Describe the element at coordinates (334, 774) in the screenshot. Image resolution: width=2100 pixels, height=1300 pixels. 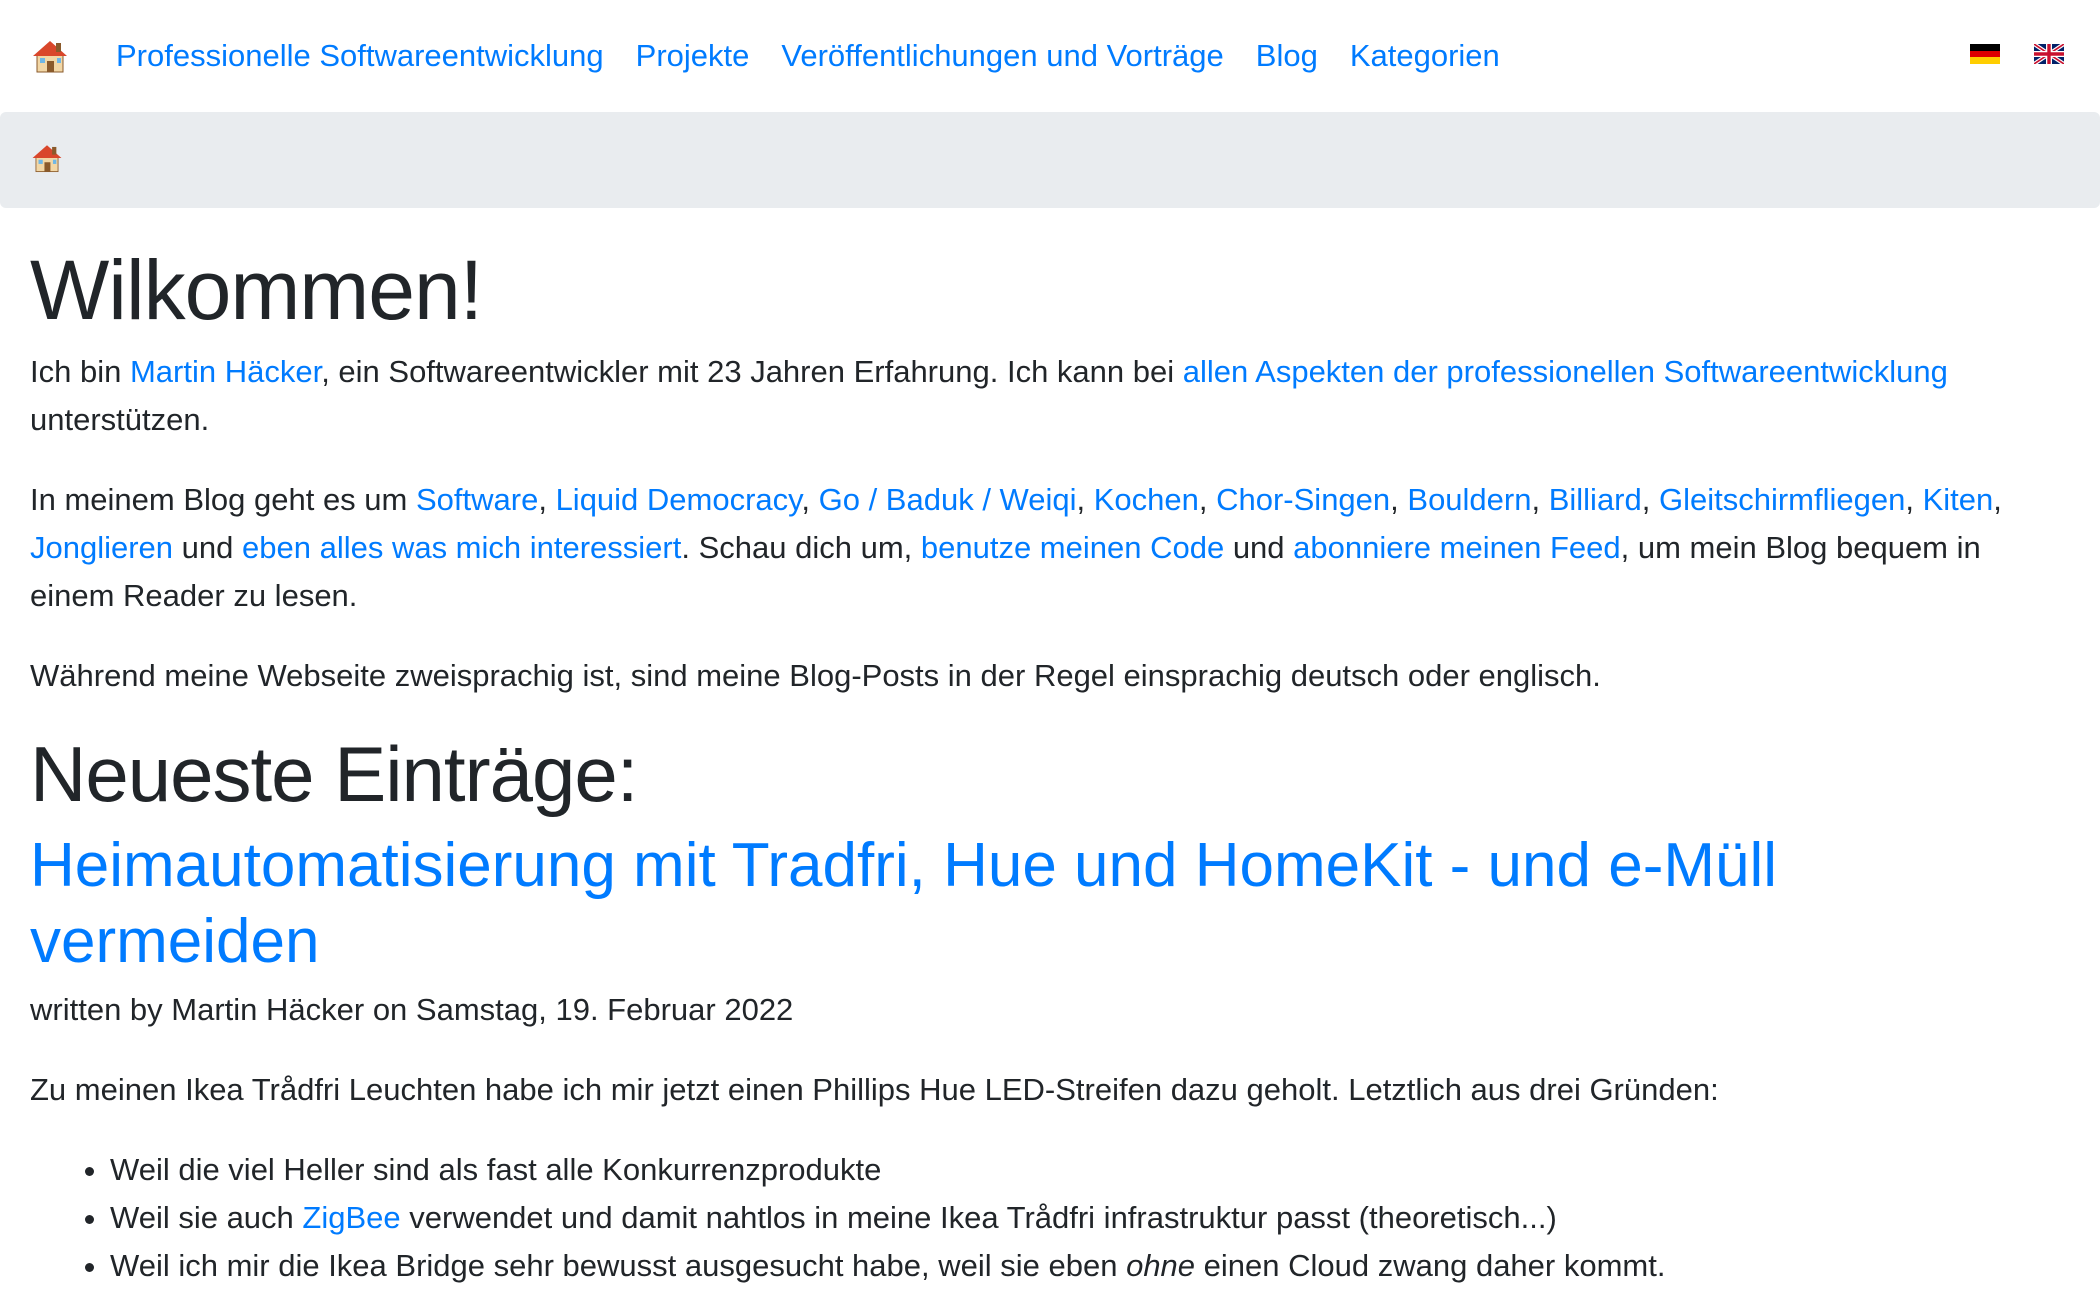
I see `latest-entries-heading: Neueste Einträge:` at that location.